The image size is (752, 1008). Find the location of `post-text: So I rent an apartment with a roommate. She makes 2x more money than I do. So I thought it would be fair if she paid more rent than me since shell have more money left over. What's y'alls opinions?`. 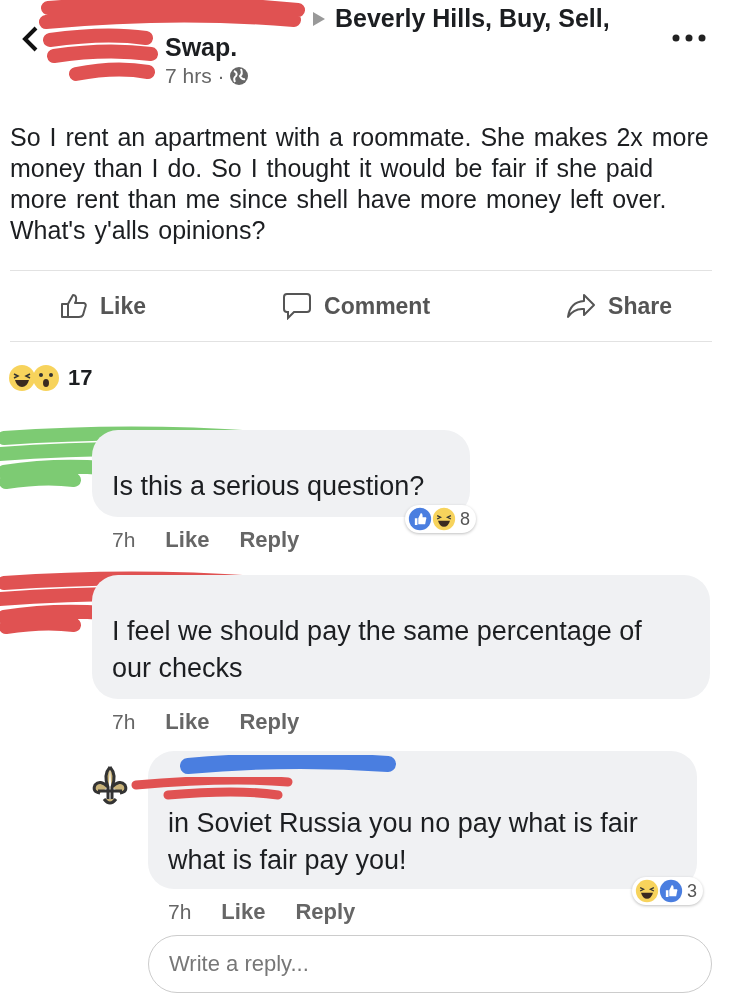

post-text: So I rent an apartment with a roommate. She makes 2x more money than I do. So I thought it would be fair if she paid more rent than me since shell have more money left over. What's y'alls opinions? is located at coordinates (359, 184).